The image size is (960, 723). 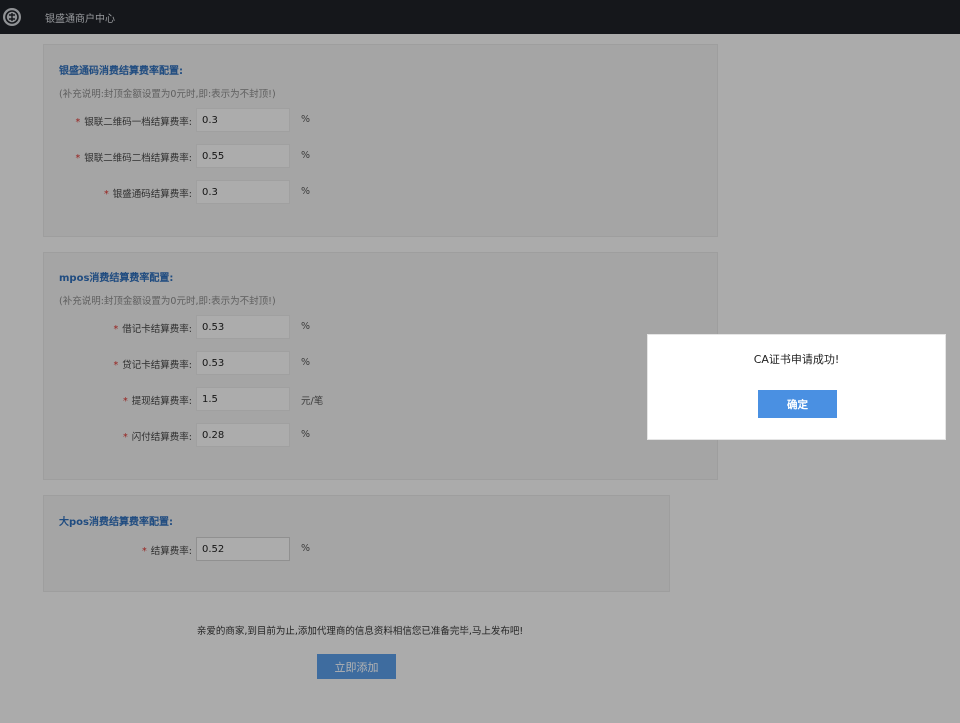 What do you see at coordinates (796, 387) in the screenshot?
I see `success-dialog: CA证书申请成功! 确定` at bounding box center [796, 387].